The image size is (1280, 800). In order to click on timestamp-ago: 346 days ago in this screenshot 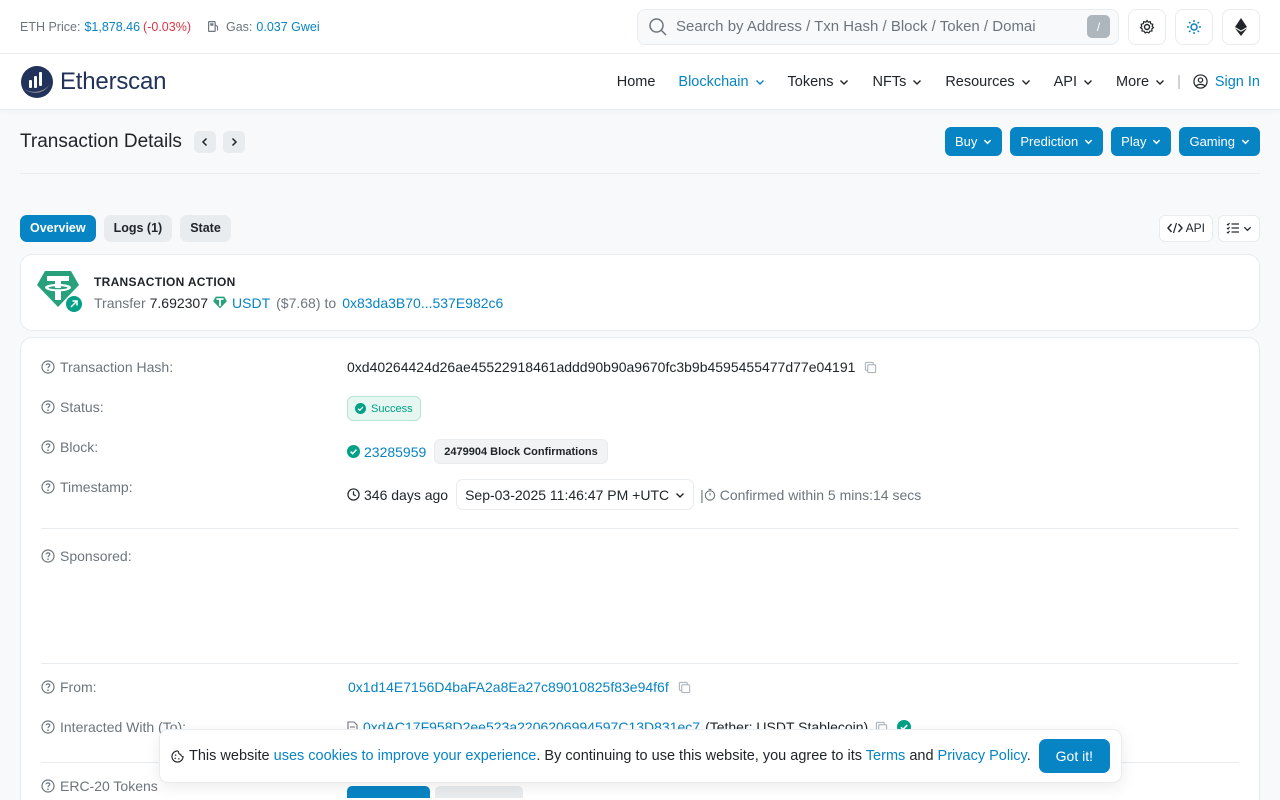, I will do `click(406, 494)`.